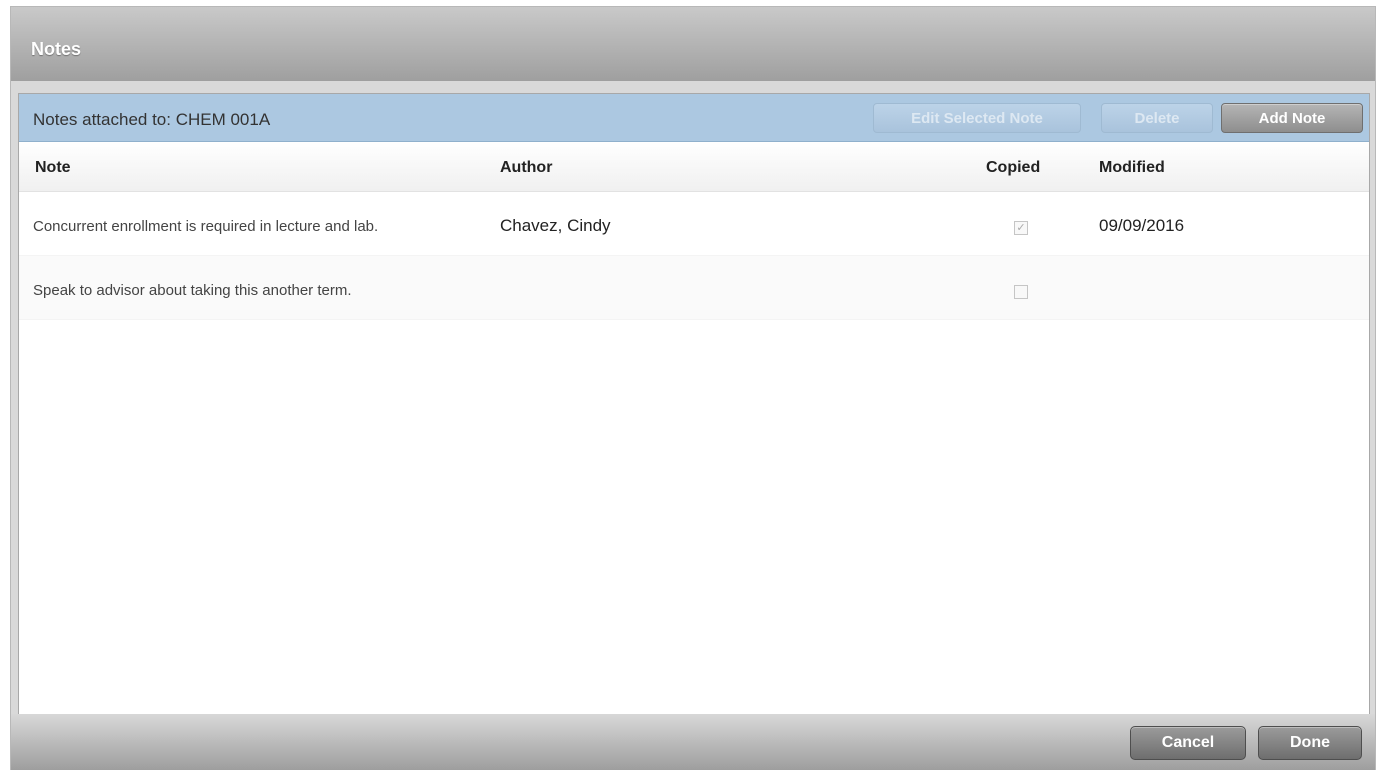 Image resolution: width=1384 pixels, height=776 pixels. What do you see at coordinates (693, 44) in the screenshot?
I see `dialog-title-bar: Notes` at bounding box center [693, 44].